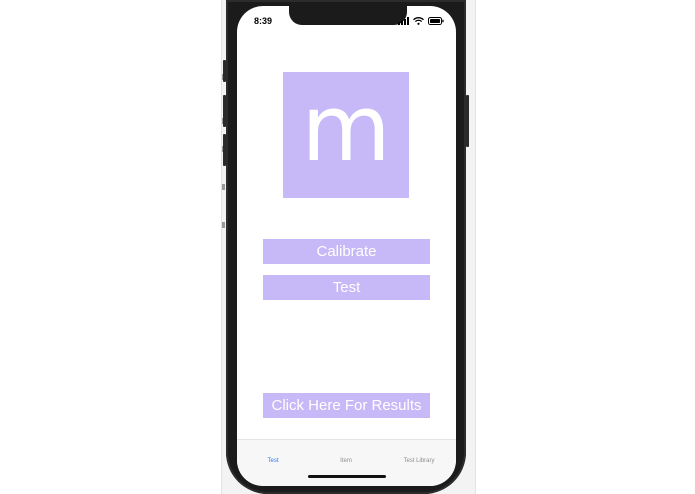 Image resolution: width=695 pixels, height=494 pixels. Describe the element at coordinates (418, 21) in the screenshot. I see `wifi-icon` at that location.